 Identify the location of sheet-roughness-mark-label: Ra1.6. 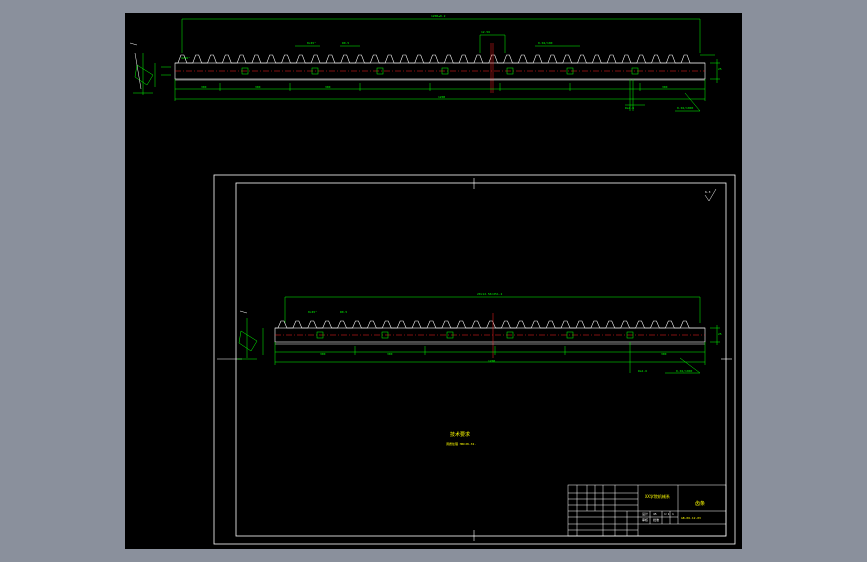
(643, 371).